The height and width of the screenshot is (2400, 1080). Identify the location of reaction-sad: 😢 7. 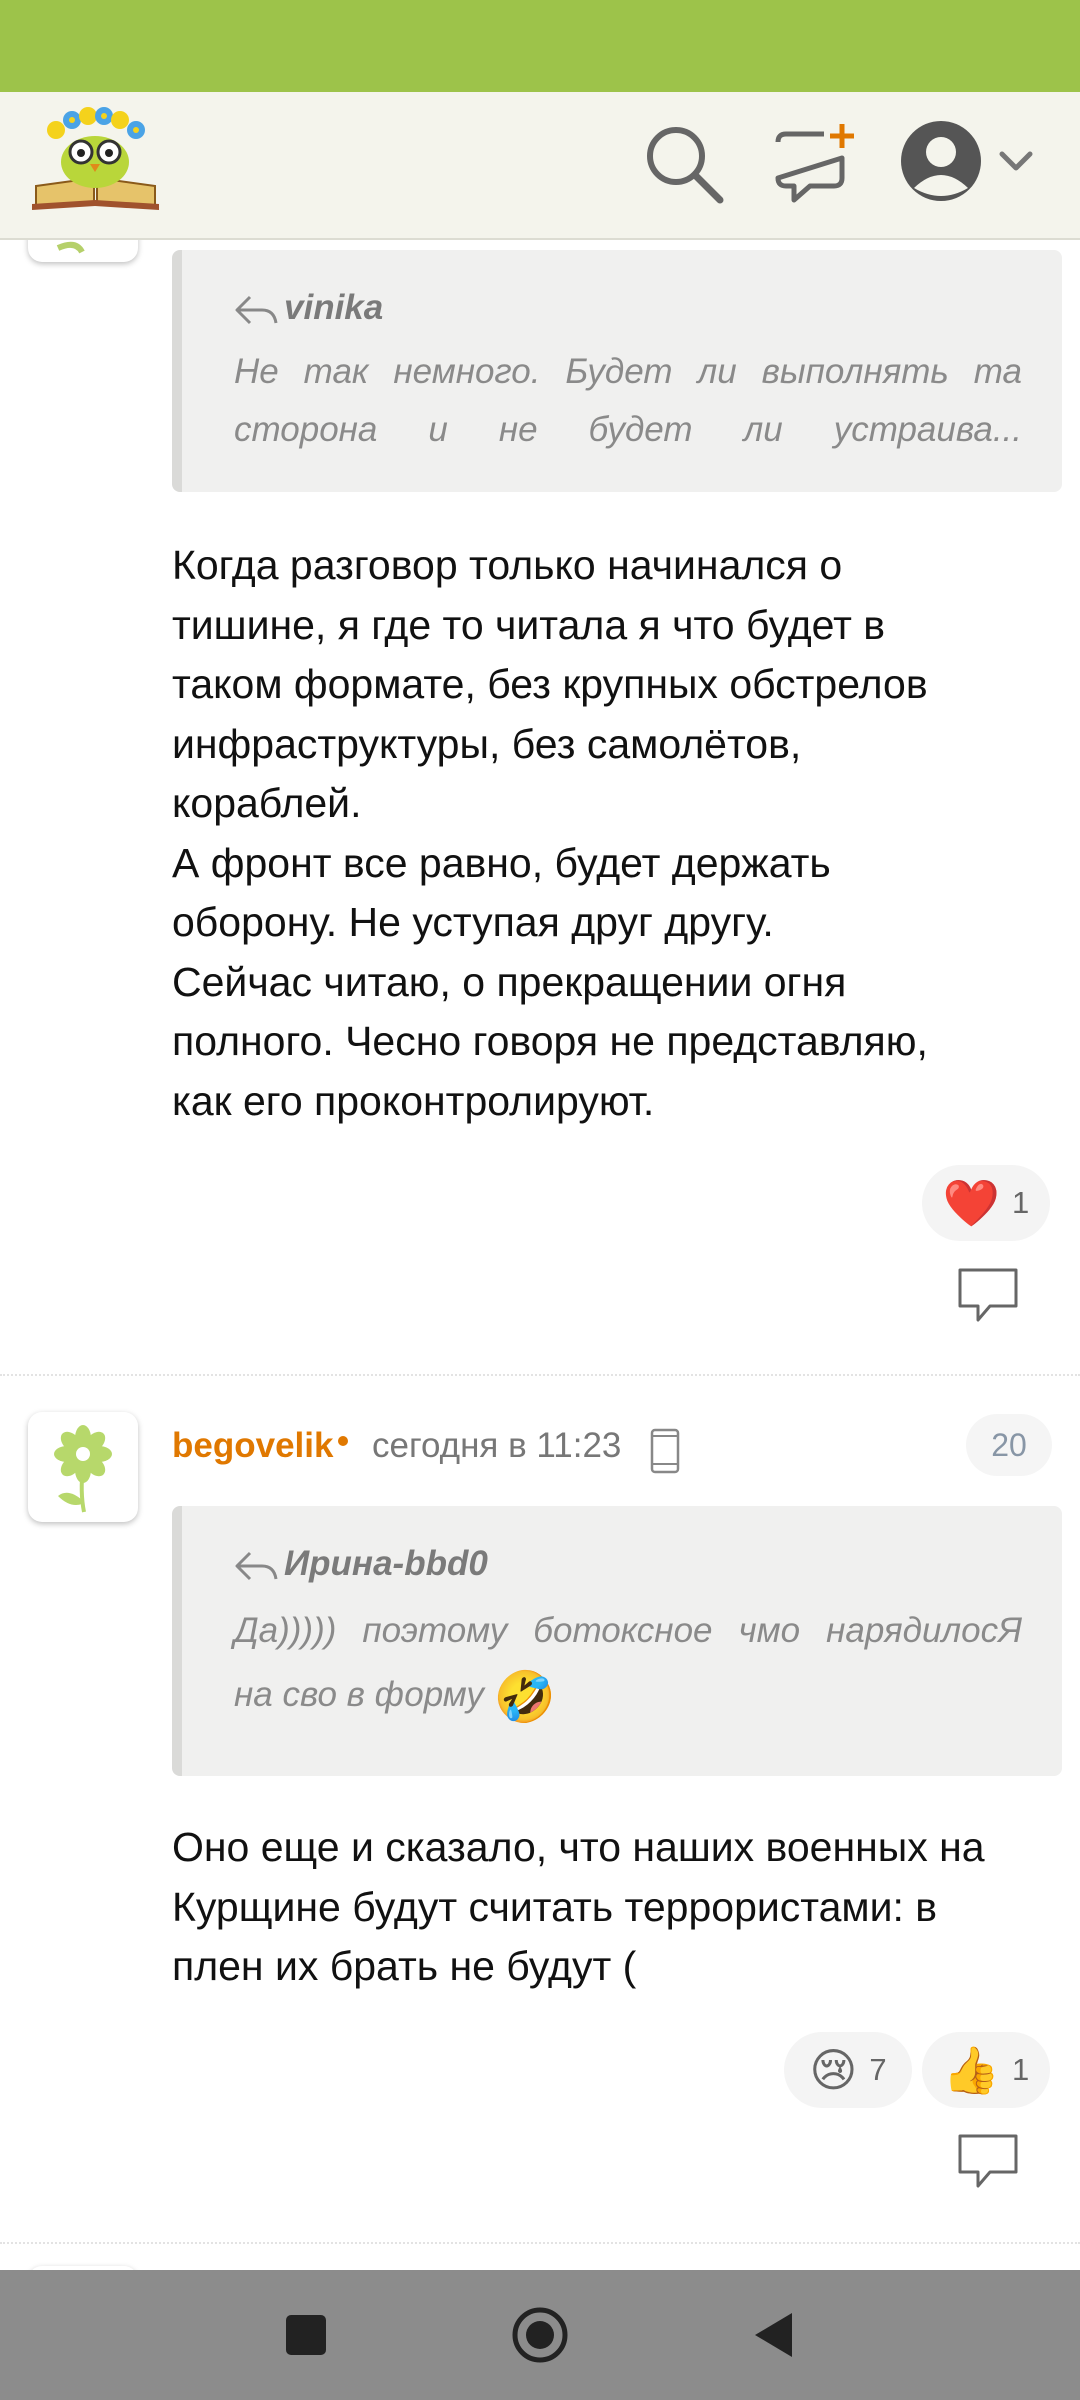
(848, 2070).